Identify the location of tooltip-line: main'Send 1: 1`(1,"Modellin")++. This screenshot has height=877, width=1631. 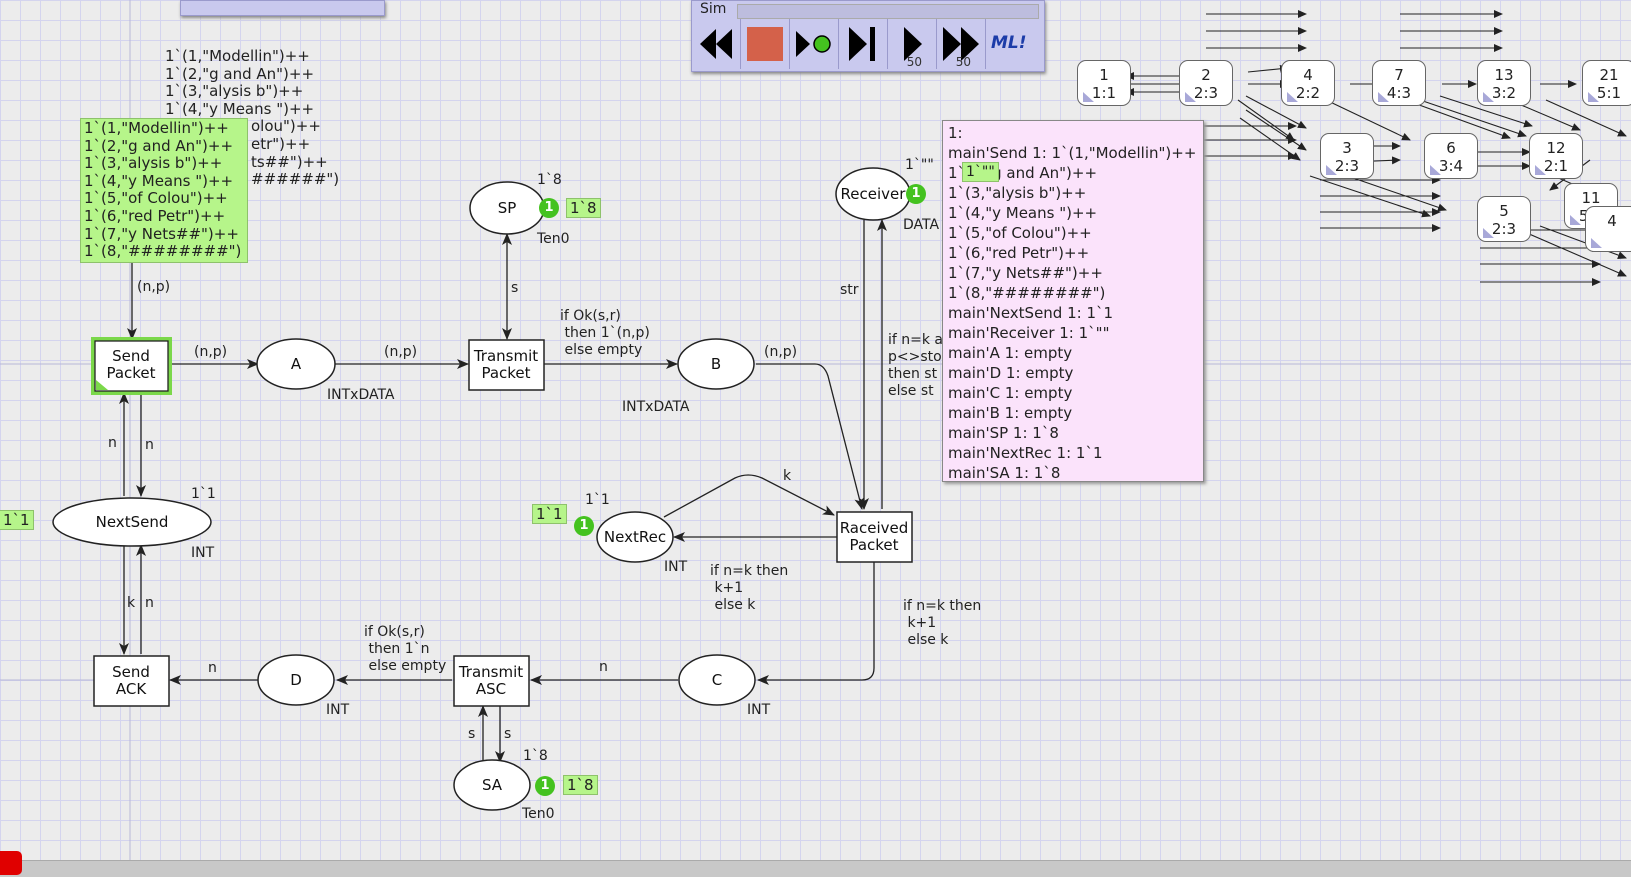
(1072, 153).